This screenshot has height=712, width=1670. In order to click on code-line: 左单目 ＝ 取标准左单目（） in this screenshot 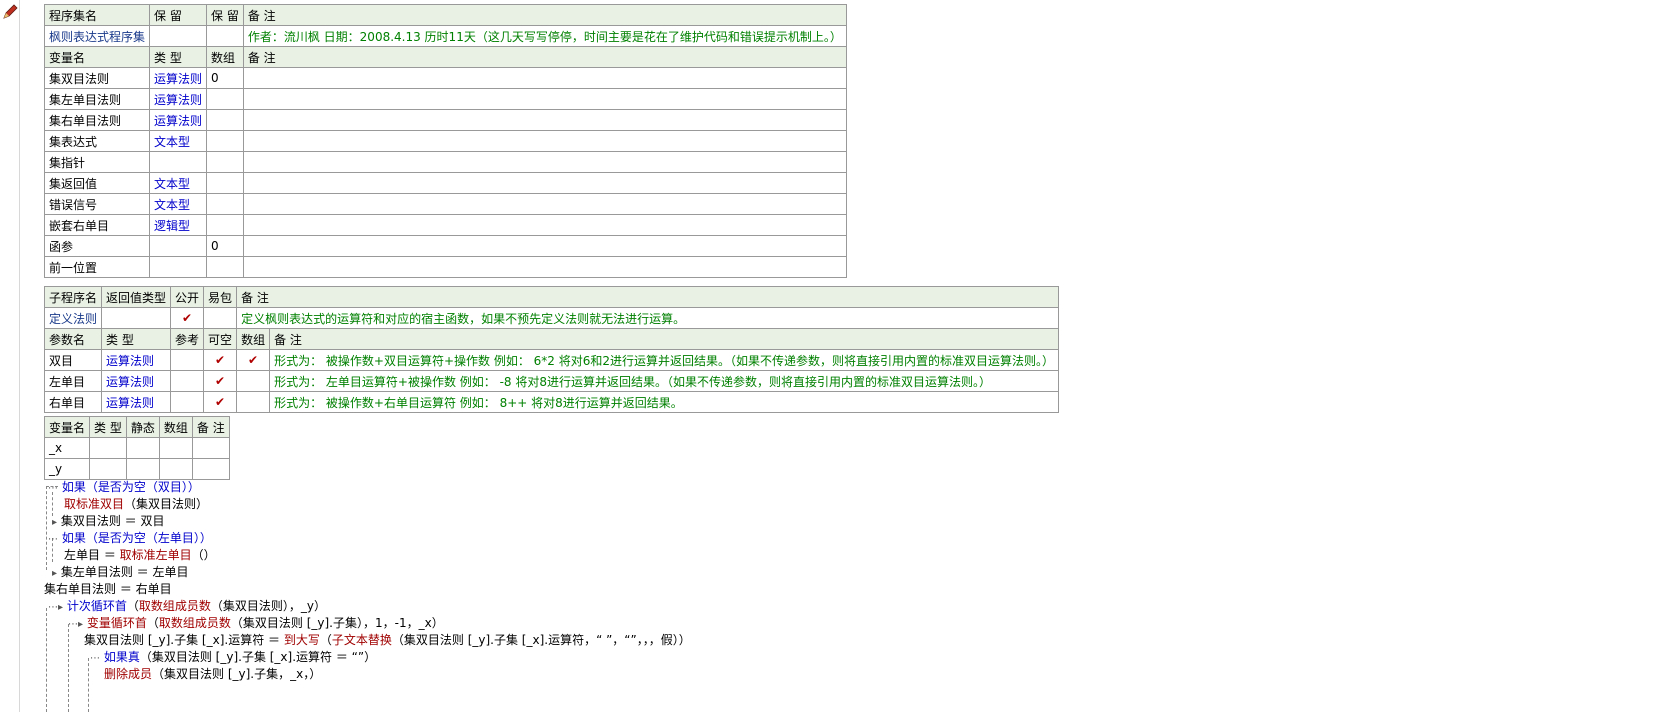, I will do `click(140, 555)`.